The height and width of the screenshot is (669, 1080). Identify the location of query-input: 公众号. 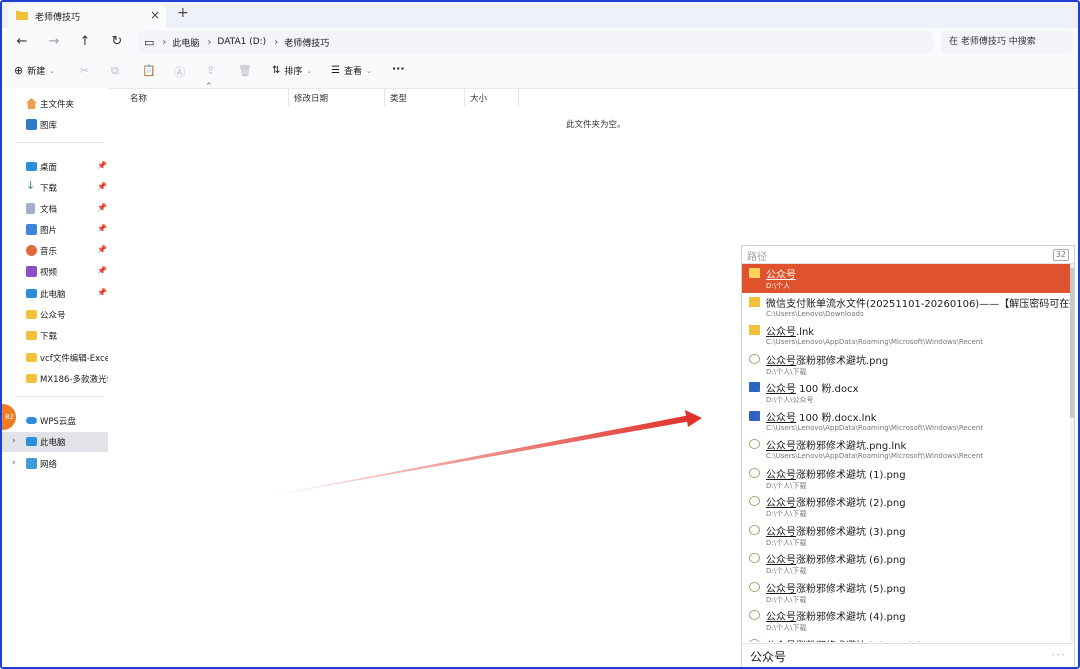
(768, 656).